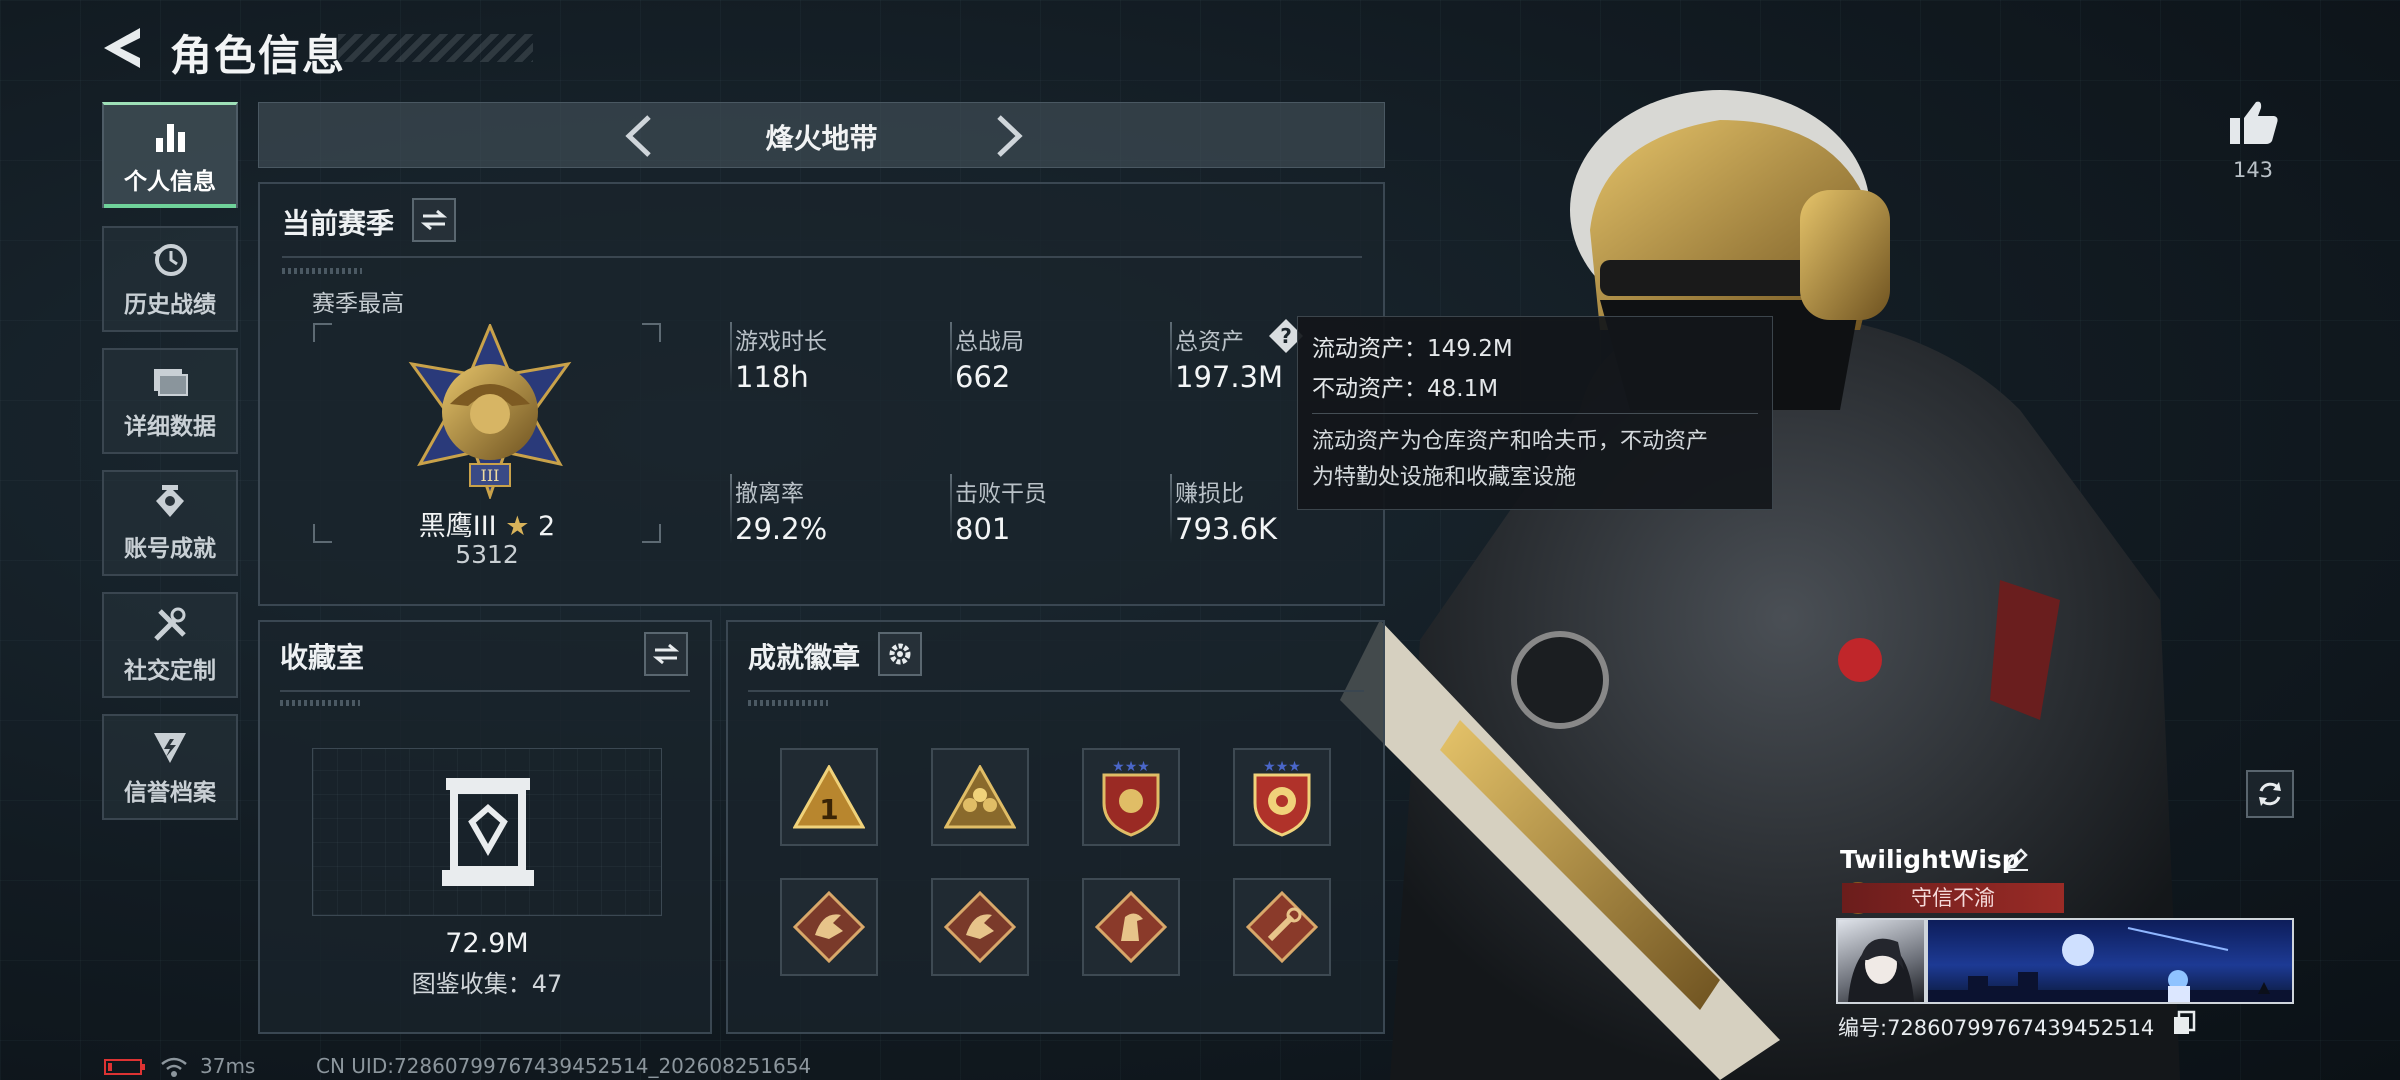 The width and height of the screenshot is (2400, 1080). Describe the element at coordinates (170, 501) in the screenshot. I see `achievement-icon` at that location.